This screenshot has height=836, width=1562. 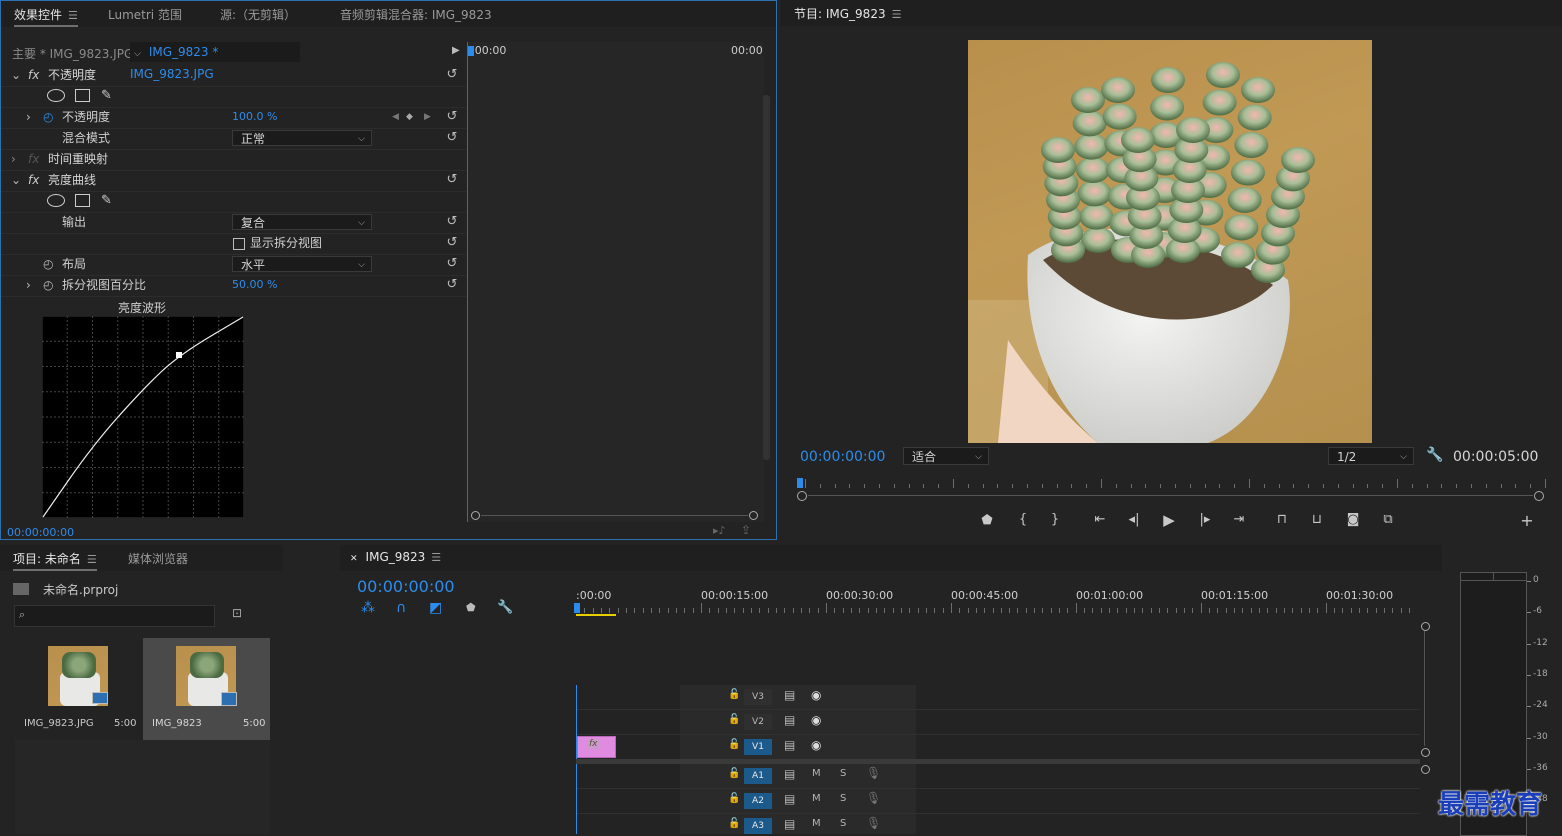 What do you see at coordinates (254, 285) in the screenshot?
I see `split-percent-value: 50.00 %` at bounding box center [254, 285].